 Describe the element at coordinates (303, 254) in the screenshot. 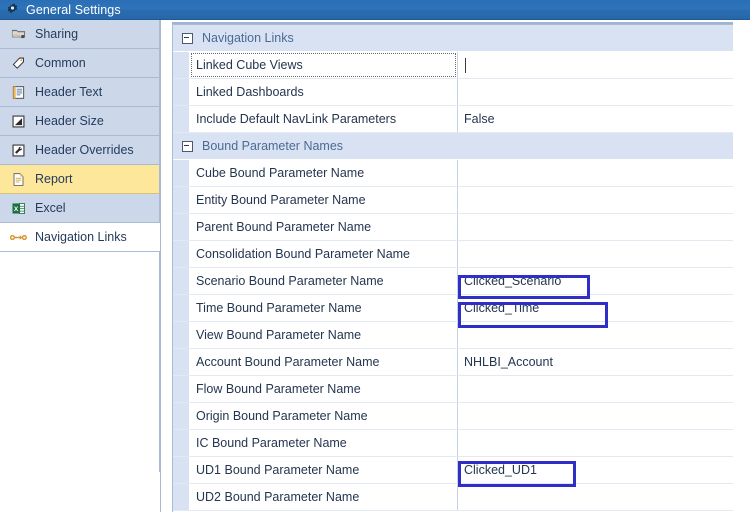

I see `property-name-label: Consolidation Bound Parameter Name` at that location.